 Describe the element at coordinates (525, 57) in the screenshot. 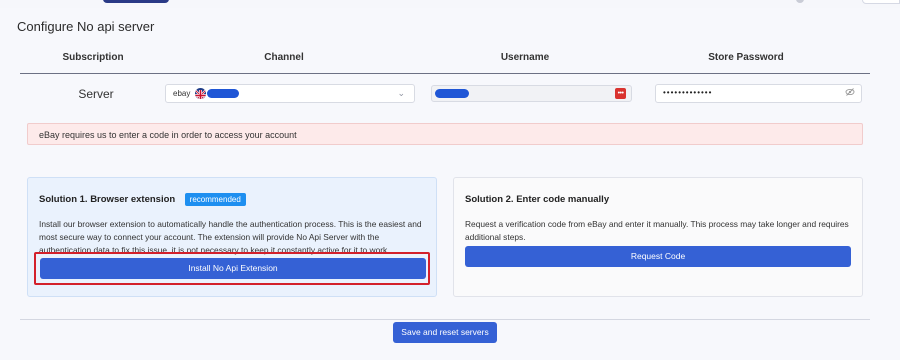

I see `header-username: Username` at that location.